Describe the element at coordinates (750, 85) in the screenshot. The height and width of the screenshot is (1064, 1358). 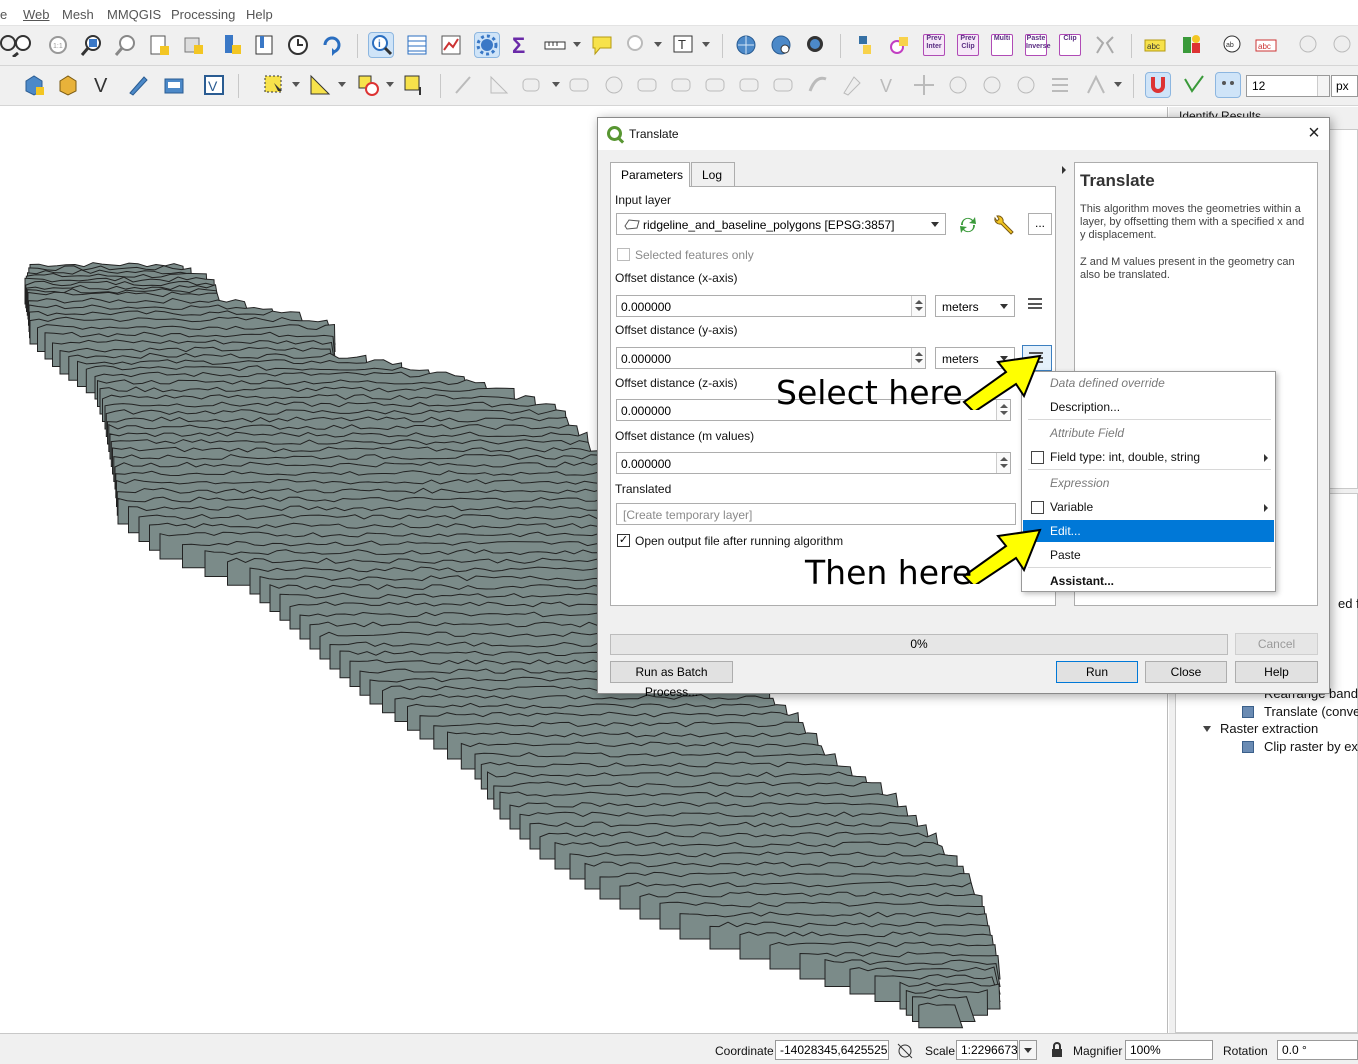
I see `split-parts-icon` at that location.